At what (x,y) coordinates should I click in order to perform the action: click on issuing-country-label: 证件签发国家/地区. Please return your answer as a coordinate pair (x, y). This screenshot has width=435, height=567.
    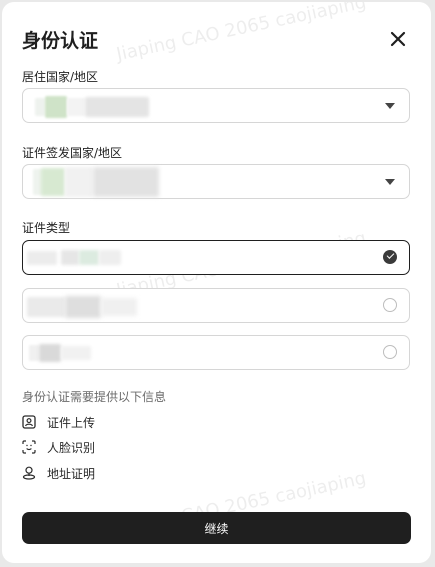
    Looking at the image, I should click on (72, 153).